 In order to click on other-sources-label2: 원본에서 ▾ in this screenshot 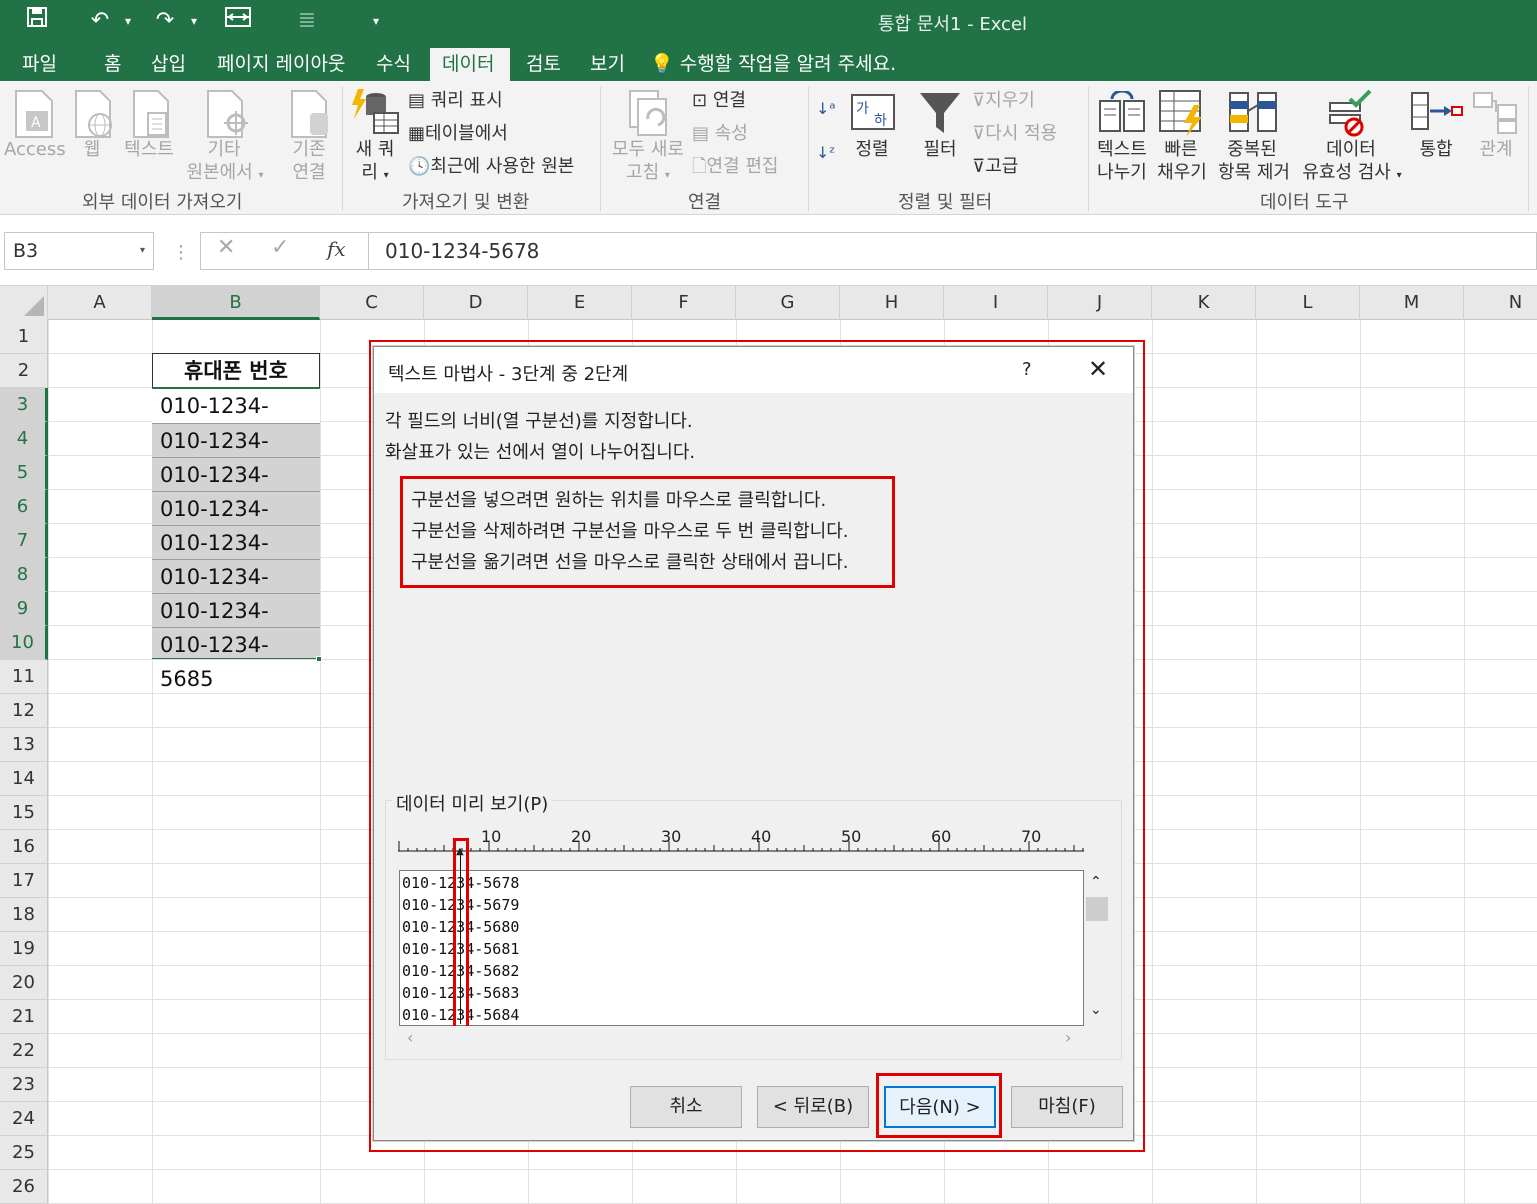, I will do `click(225, 174)`.